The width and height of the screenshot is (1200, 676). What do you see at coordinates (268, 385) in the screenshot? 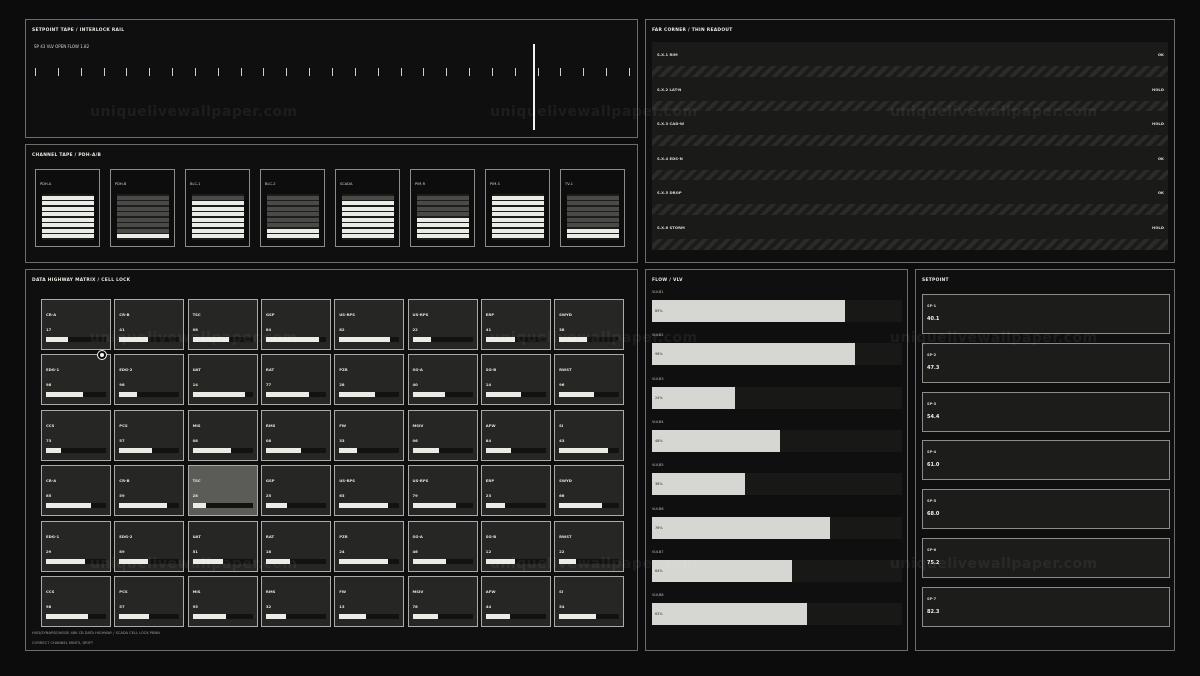
I see `cell-value: 77` at bounding box center [268, 385].